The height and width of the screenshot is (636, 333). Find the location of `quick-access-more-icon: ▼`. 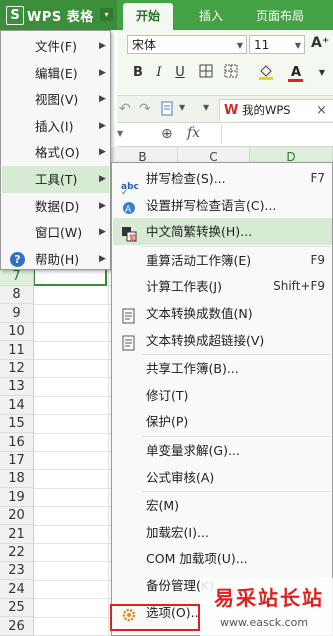

quick-access-more-icon: ▼ is located at coordinates (206, 107).